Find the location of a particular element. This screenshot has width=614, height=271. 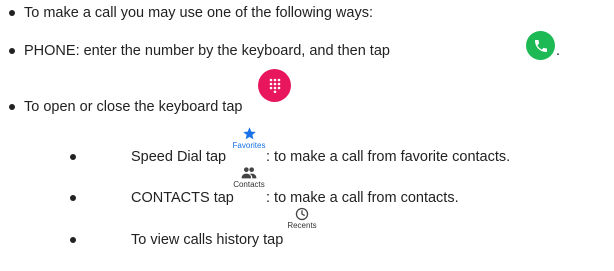

clock-icon is located at coordinates (302, 214).